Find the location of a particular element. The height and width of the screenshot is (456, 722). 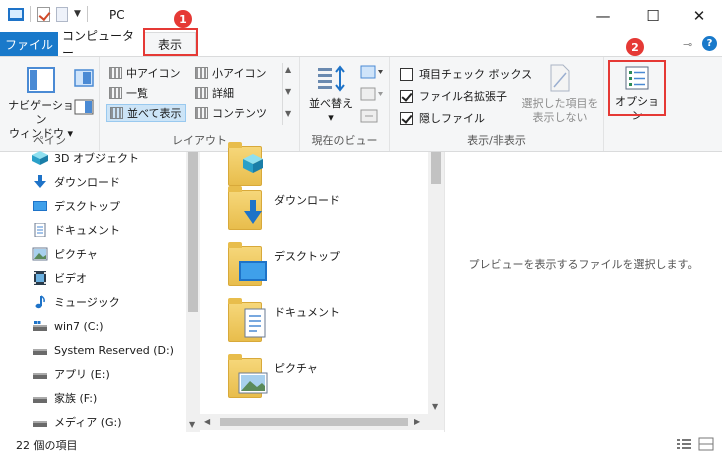

details-icon is located at coordinates (201, 93).